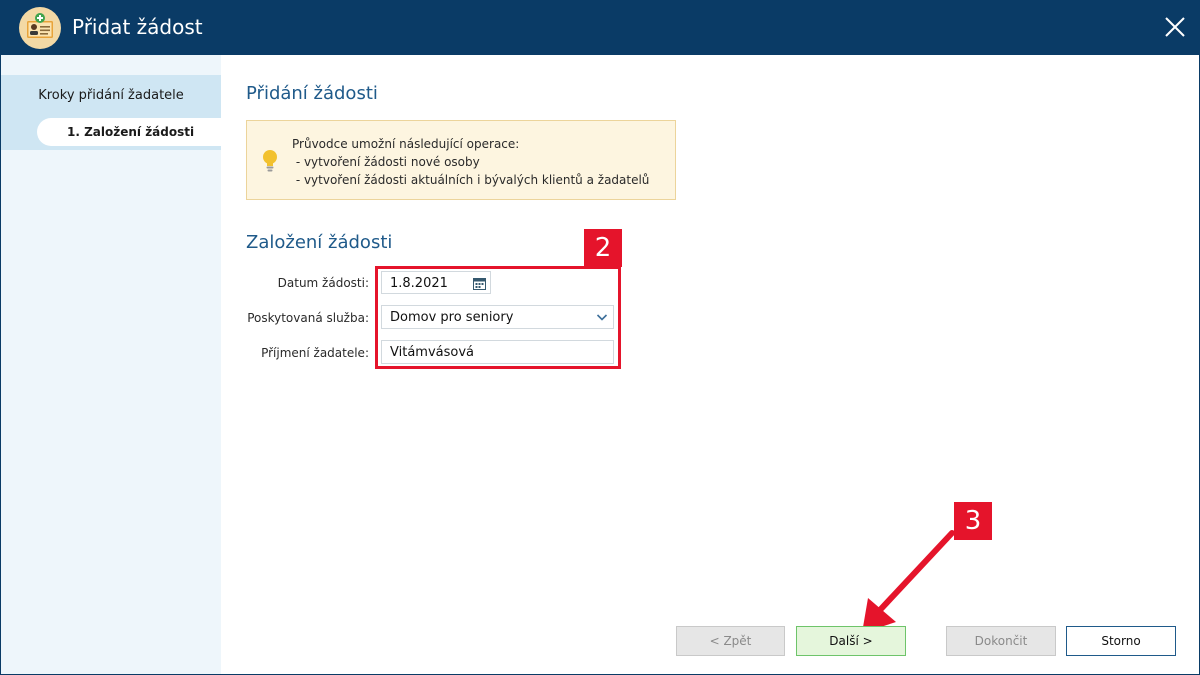  I want to click on service-select: Domov pro seniory, so click(497, 317).